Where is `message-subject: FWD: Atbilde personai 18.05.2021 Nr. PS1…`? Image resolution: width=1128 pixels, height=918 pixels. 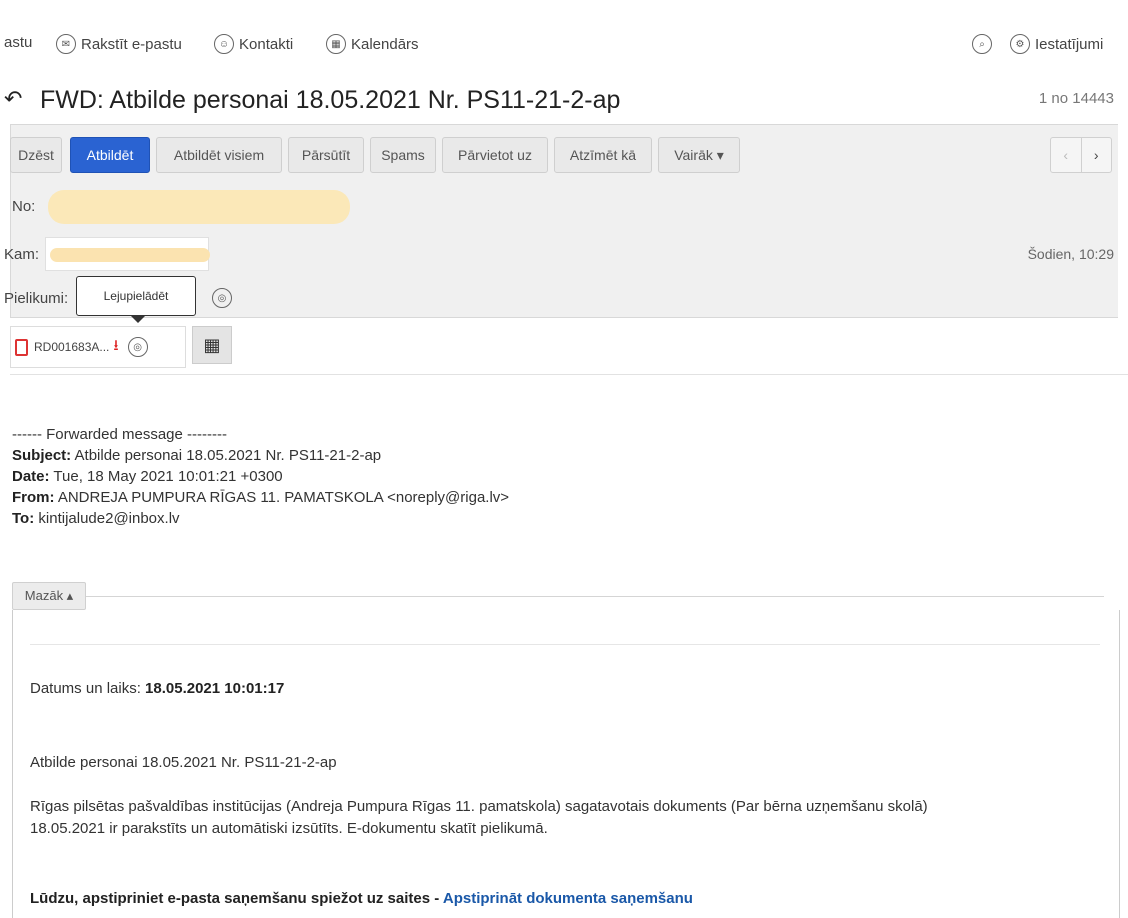
message-subject: FWD: Atbilde personai 18.05.2021 Nr. PS1… is located at coordinates (330, 100).